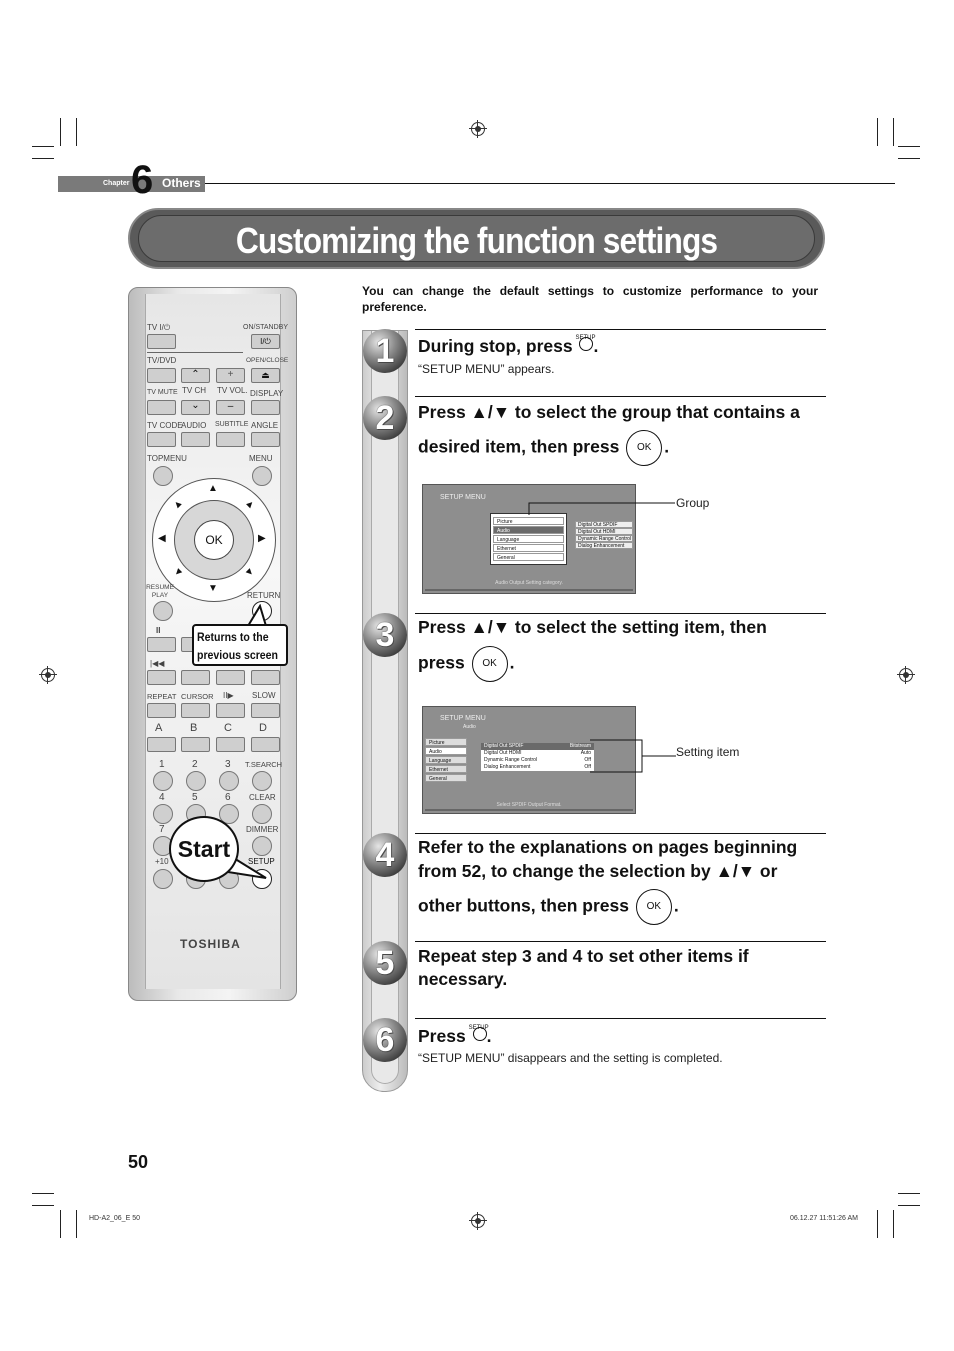  Describe the element at coordinates (142, 180) in the screenshot. I see `chapter-number: 6` at that location.